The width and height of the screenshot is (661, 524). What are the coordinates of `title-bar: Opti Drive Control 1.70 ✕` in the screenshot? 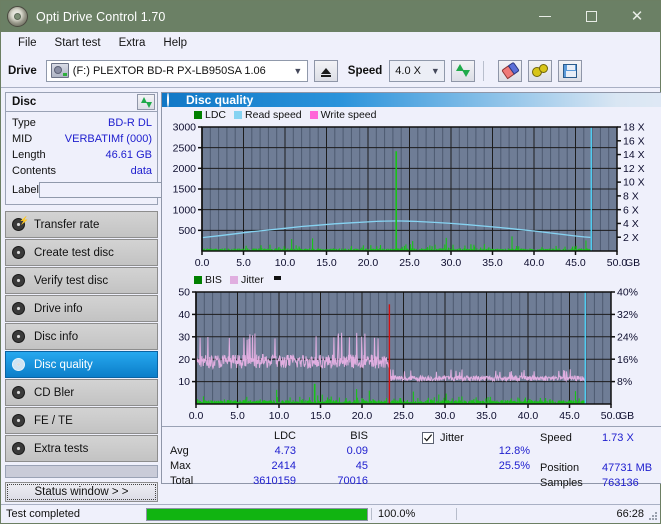 It's located at (330, 16).